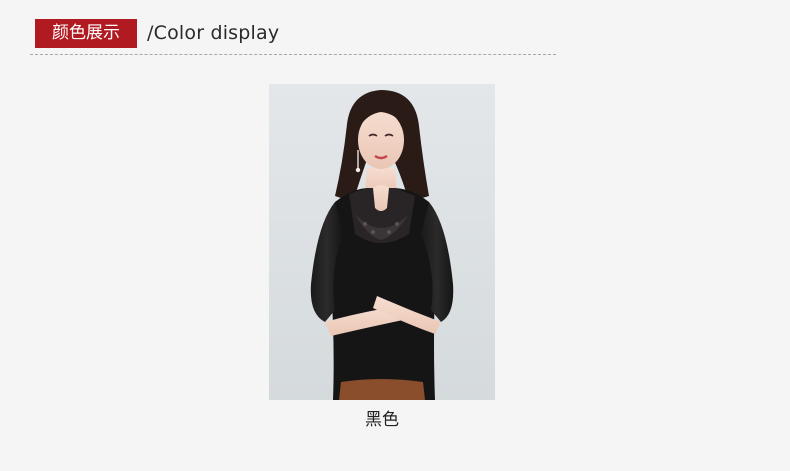  What do you see at coordinates (305, 34) in the screenshot?
I see `section-header: 颜色展示 /Color display` at bounding box center [305, 34].